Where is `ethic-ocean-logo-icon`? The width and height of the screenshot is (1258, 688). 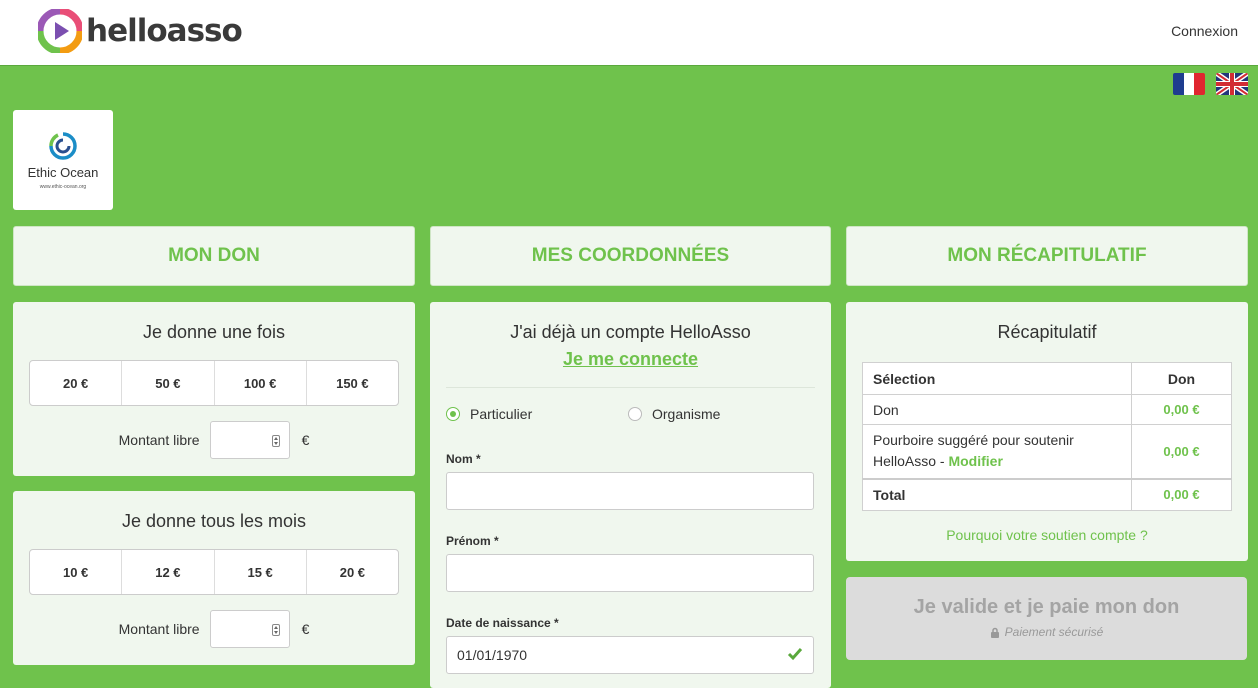 ethic-ocean-logo-icon is located at coordinates (63, 145).